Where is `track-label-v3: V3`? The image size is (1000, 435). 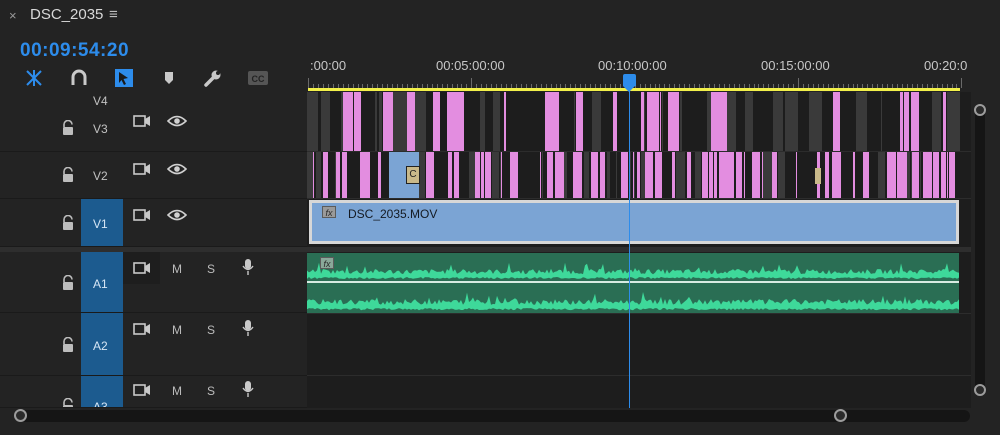 track-label-v3: V3 is located at coordinates (100, 129).